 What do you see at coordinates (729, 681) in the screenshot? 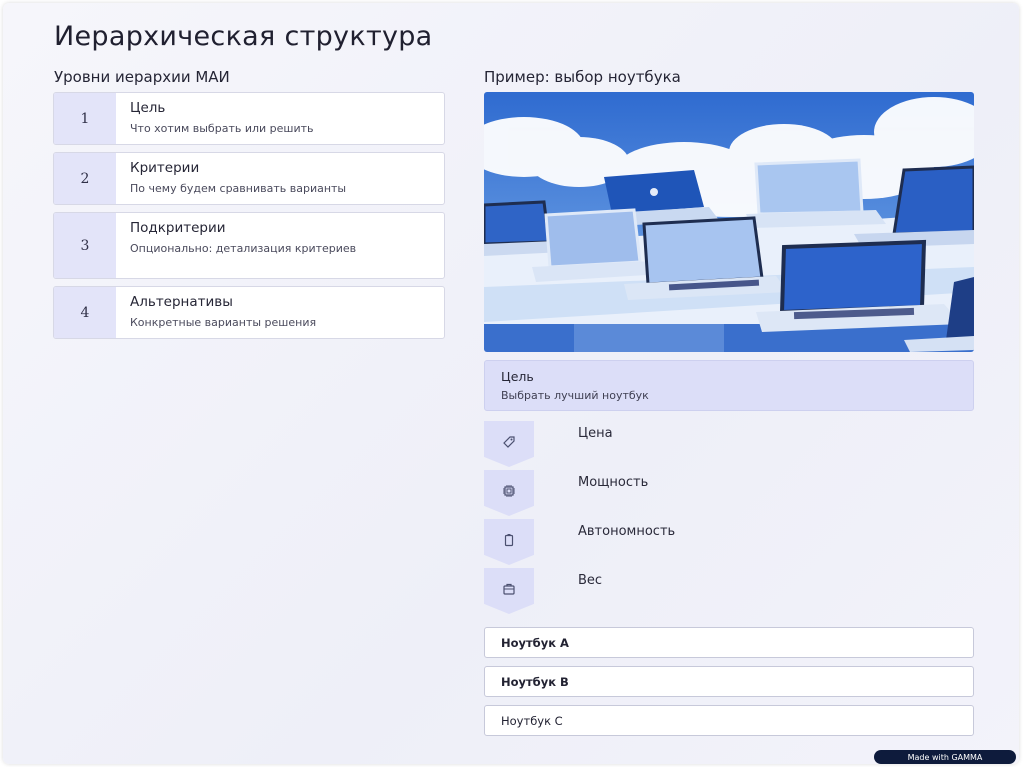
I see `alternative-card: Ноутбук B` at bounding box center [729, 681].